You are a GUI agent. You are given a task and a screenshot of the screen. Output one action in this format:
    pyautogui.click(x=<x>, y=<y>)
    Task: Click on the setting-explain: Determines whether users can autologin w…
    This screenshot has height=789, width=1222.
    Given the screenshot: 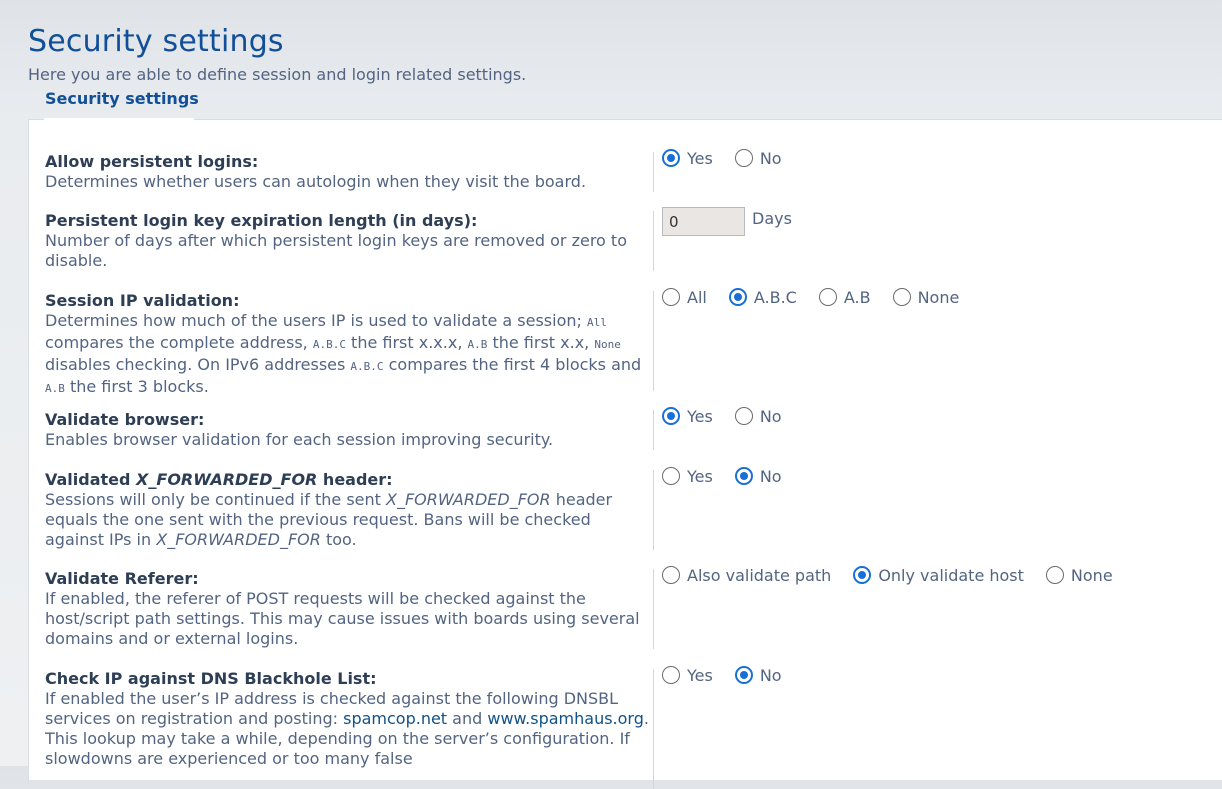 What is the action you would take?
    pyautogui.click(x=316, y=181)
    